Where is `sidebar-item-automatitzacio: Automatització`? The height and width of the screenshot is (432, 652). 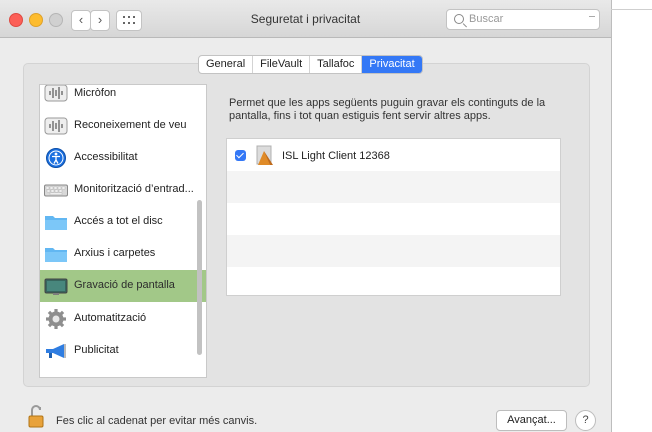 sidebar-item-automatitzacio: Automatització is located at coordinates (123, 319).